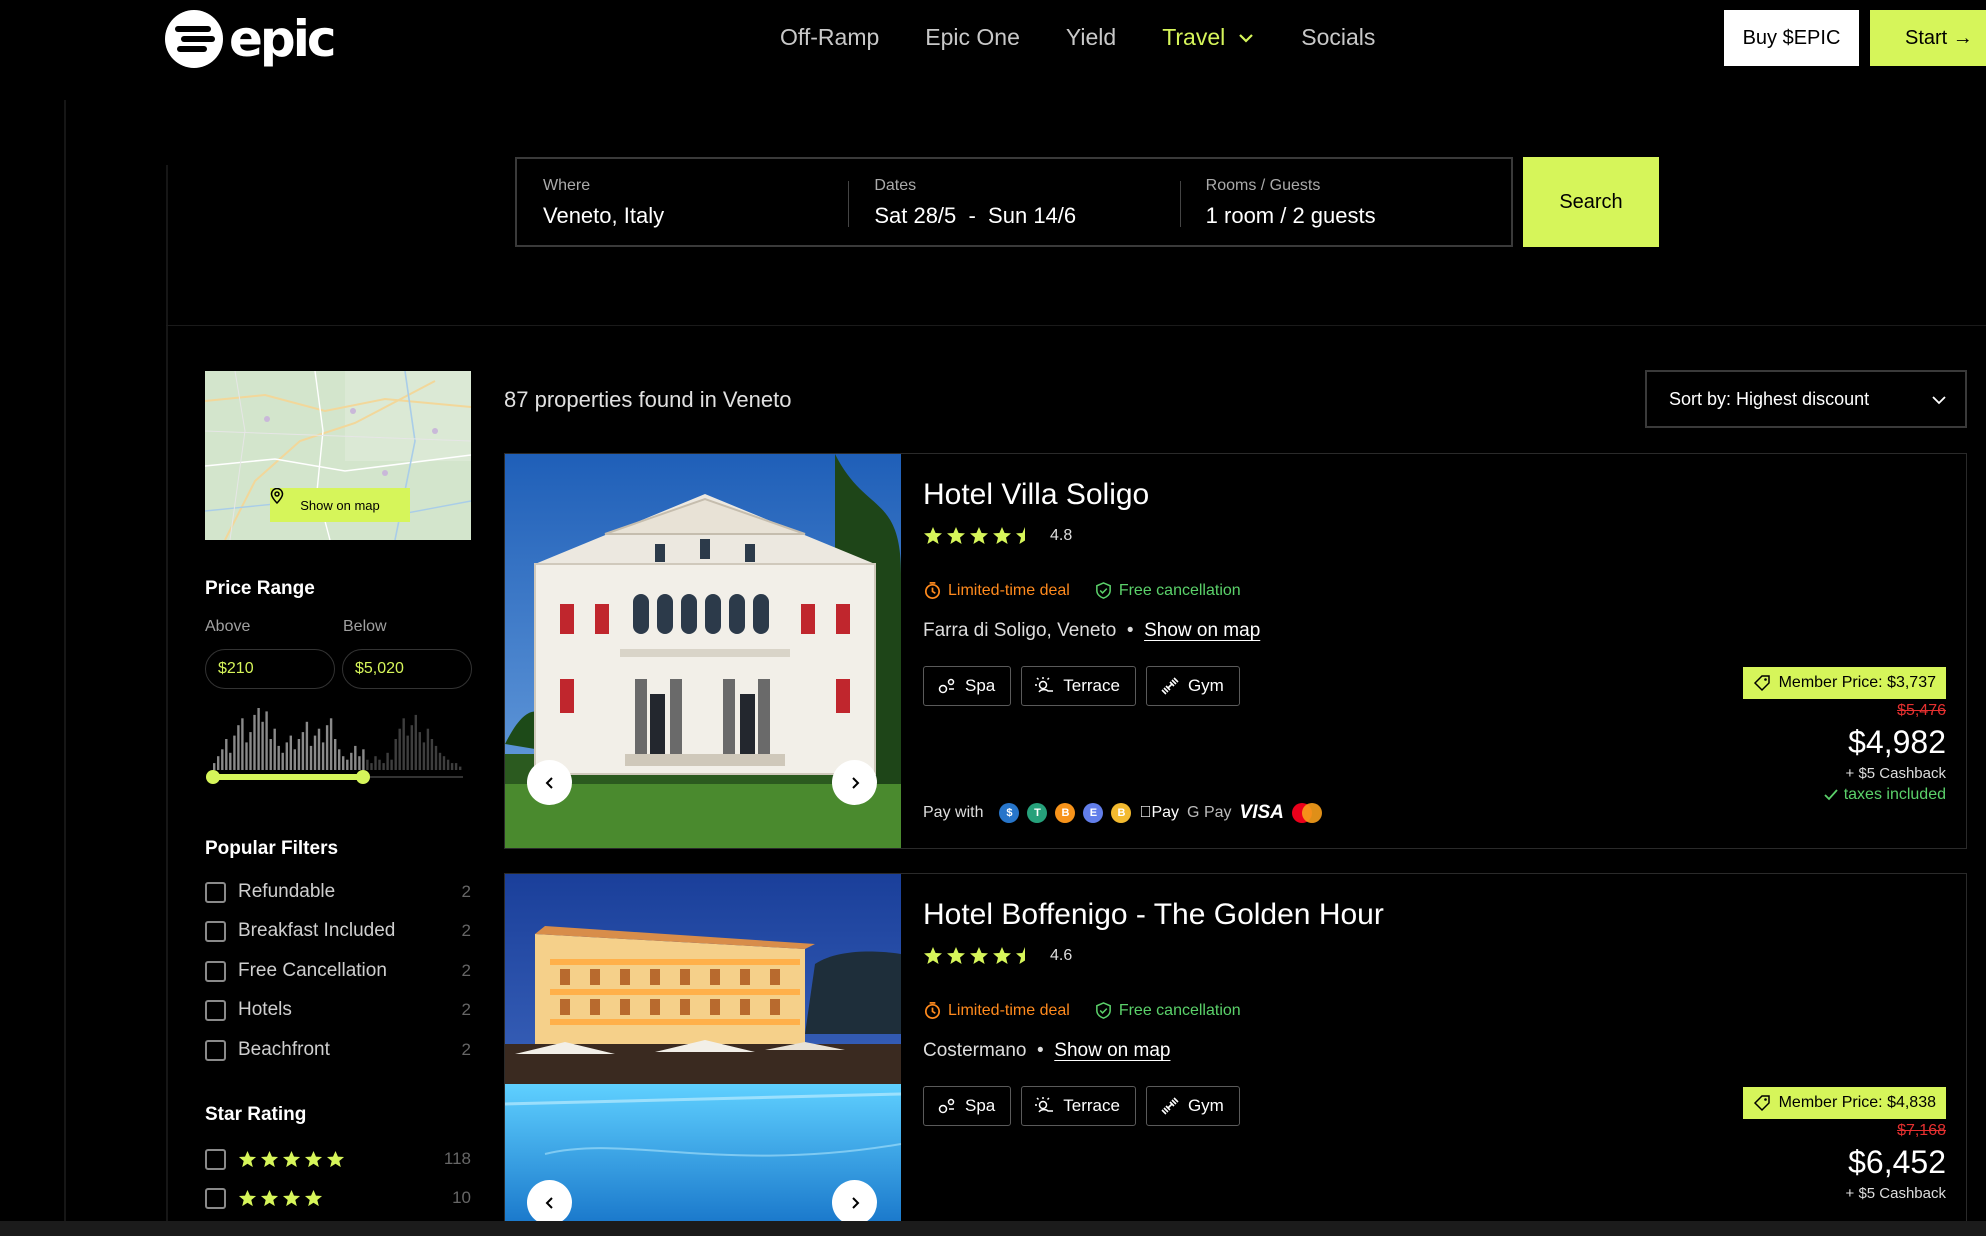 Image resolution: width=1986 pixels, height=1236 pixels. Describe the element at coordinates (338, 1198) in the screenshot. I see `filter-4-stars: 10` at that location.